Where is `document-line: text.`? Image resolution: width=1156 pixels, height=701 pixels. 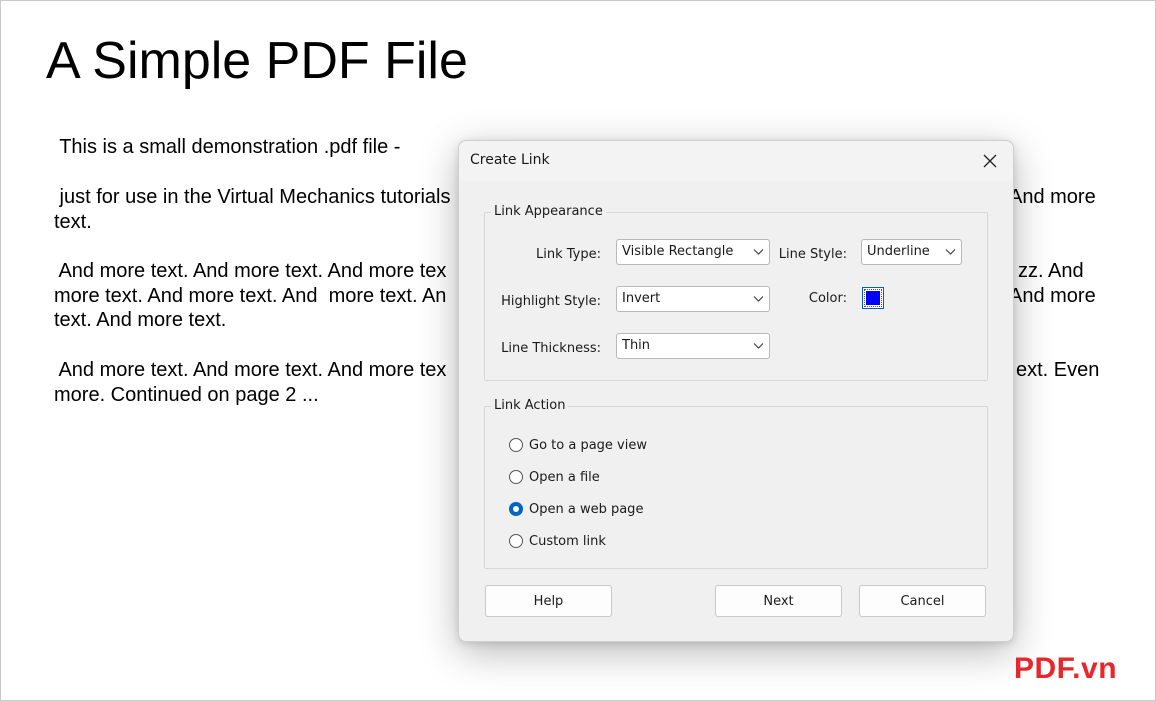 document-line: text. is located at coordinates (73, 222).